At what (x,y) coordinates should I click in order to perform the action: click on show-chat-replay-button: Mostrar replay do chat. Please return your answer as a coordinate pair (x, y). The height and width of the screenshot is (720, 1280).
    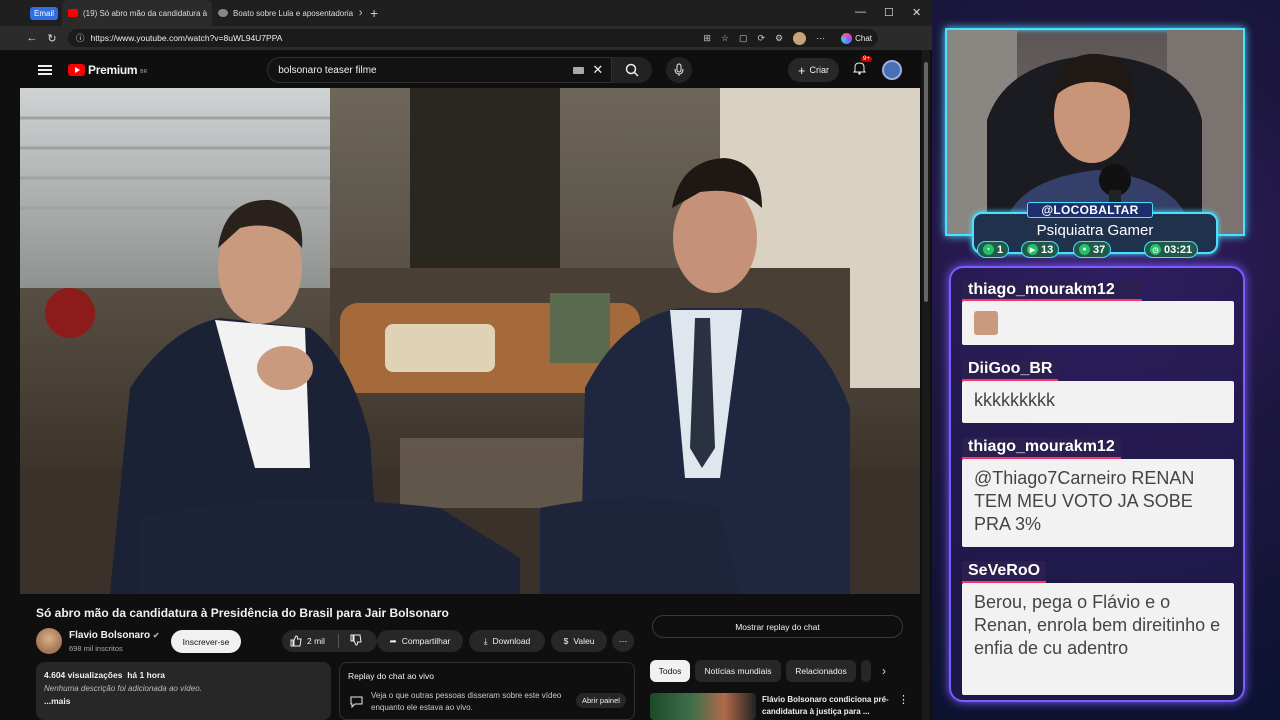
    Looking at the image, I should click on (777, 626).